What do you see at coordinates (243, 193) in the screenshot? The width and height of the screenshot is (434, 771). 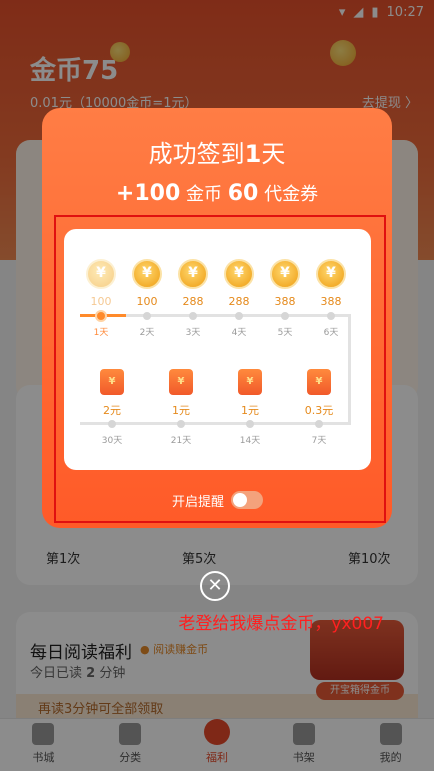 I see `reward-voucher: 60` at bounding box center [243, 193].